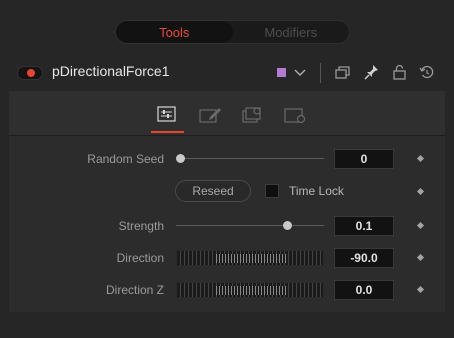 Image resolution: width=454 pixels, height=338 pixels. What do you see at coordinates (167, 132) in the screenshot?
I see `active-subtab-indicator` at bounding box center [167, 132].